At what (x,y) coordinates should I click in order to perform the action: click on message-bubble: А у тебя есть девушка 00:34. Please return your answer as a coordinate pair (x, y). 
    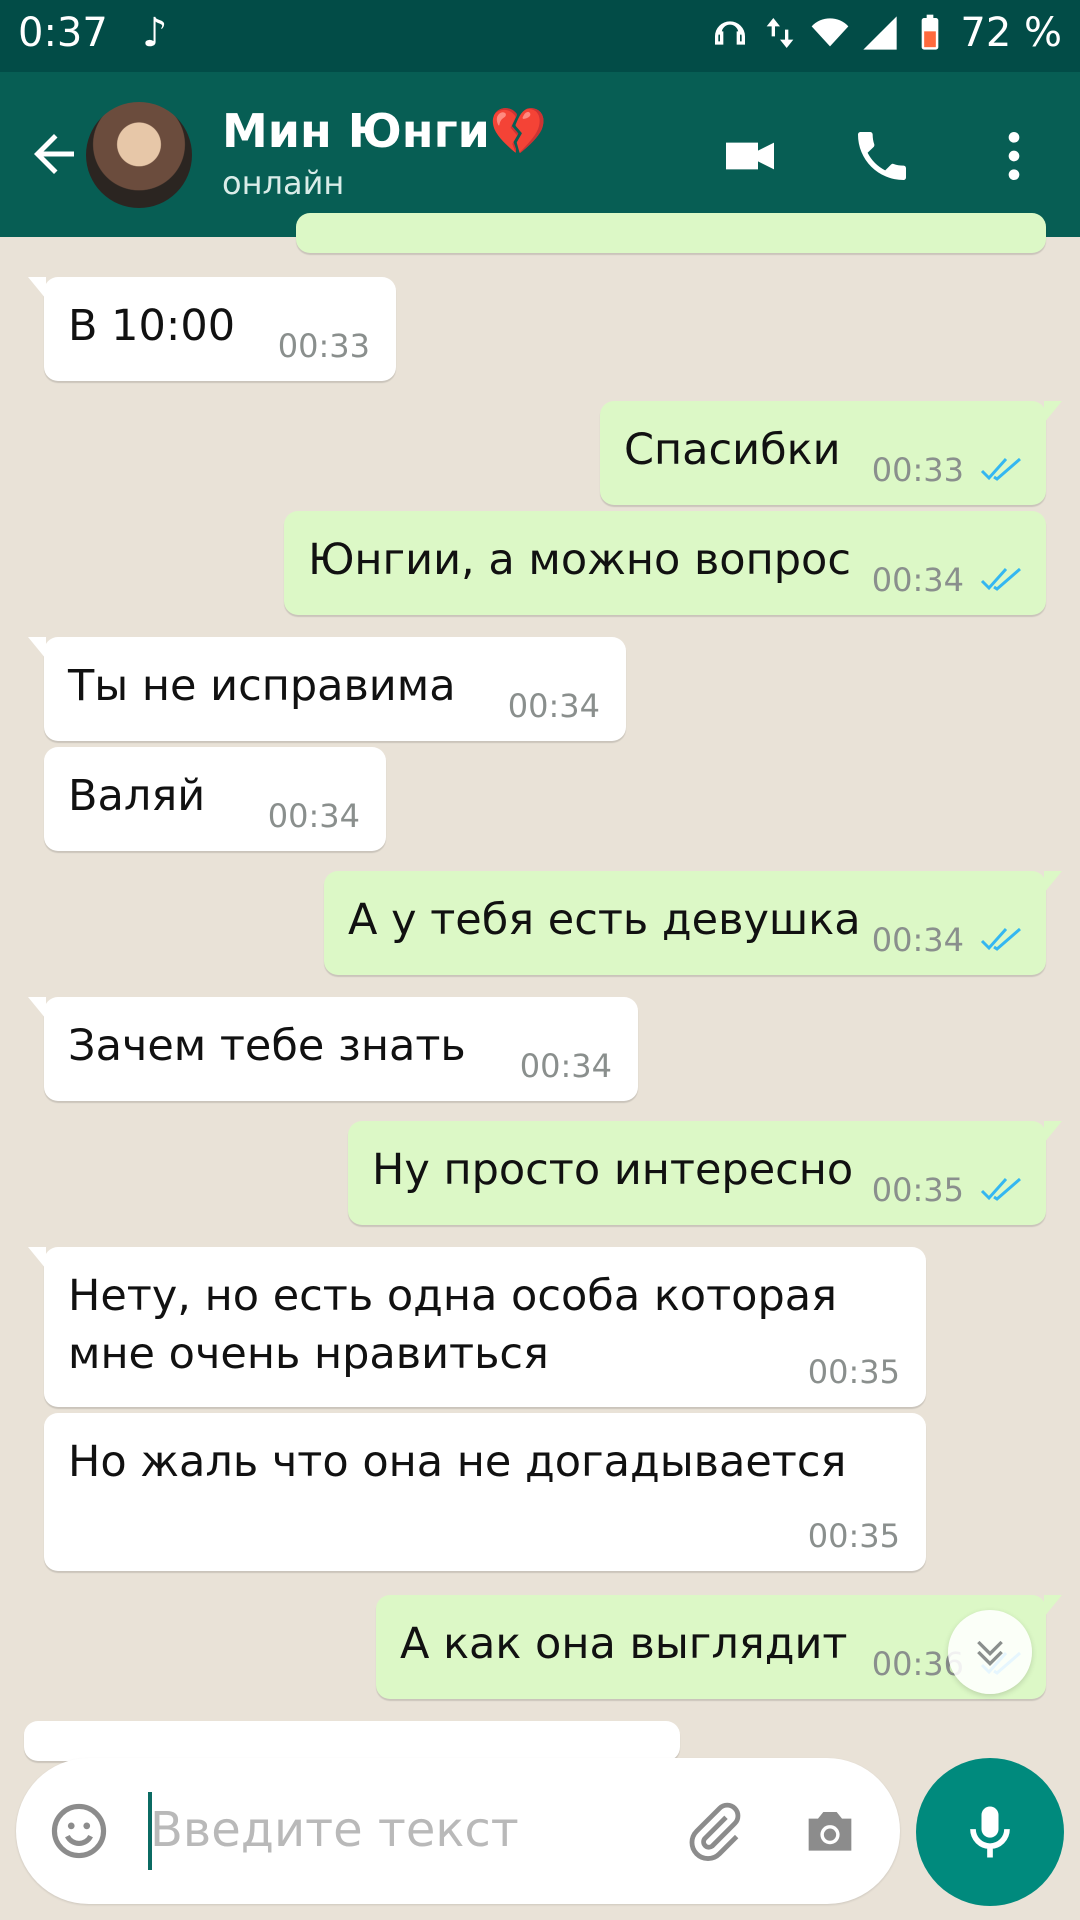
    Looking at the image, I should click on (693, 923).